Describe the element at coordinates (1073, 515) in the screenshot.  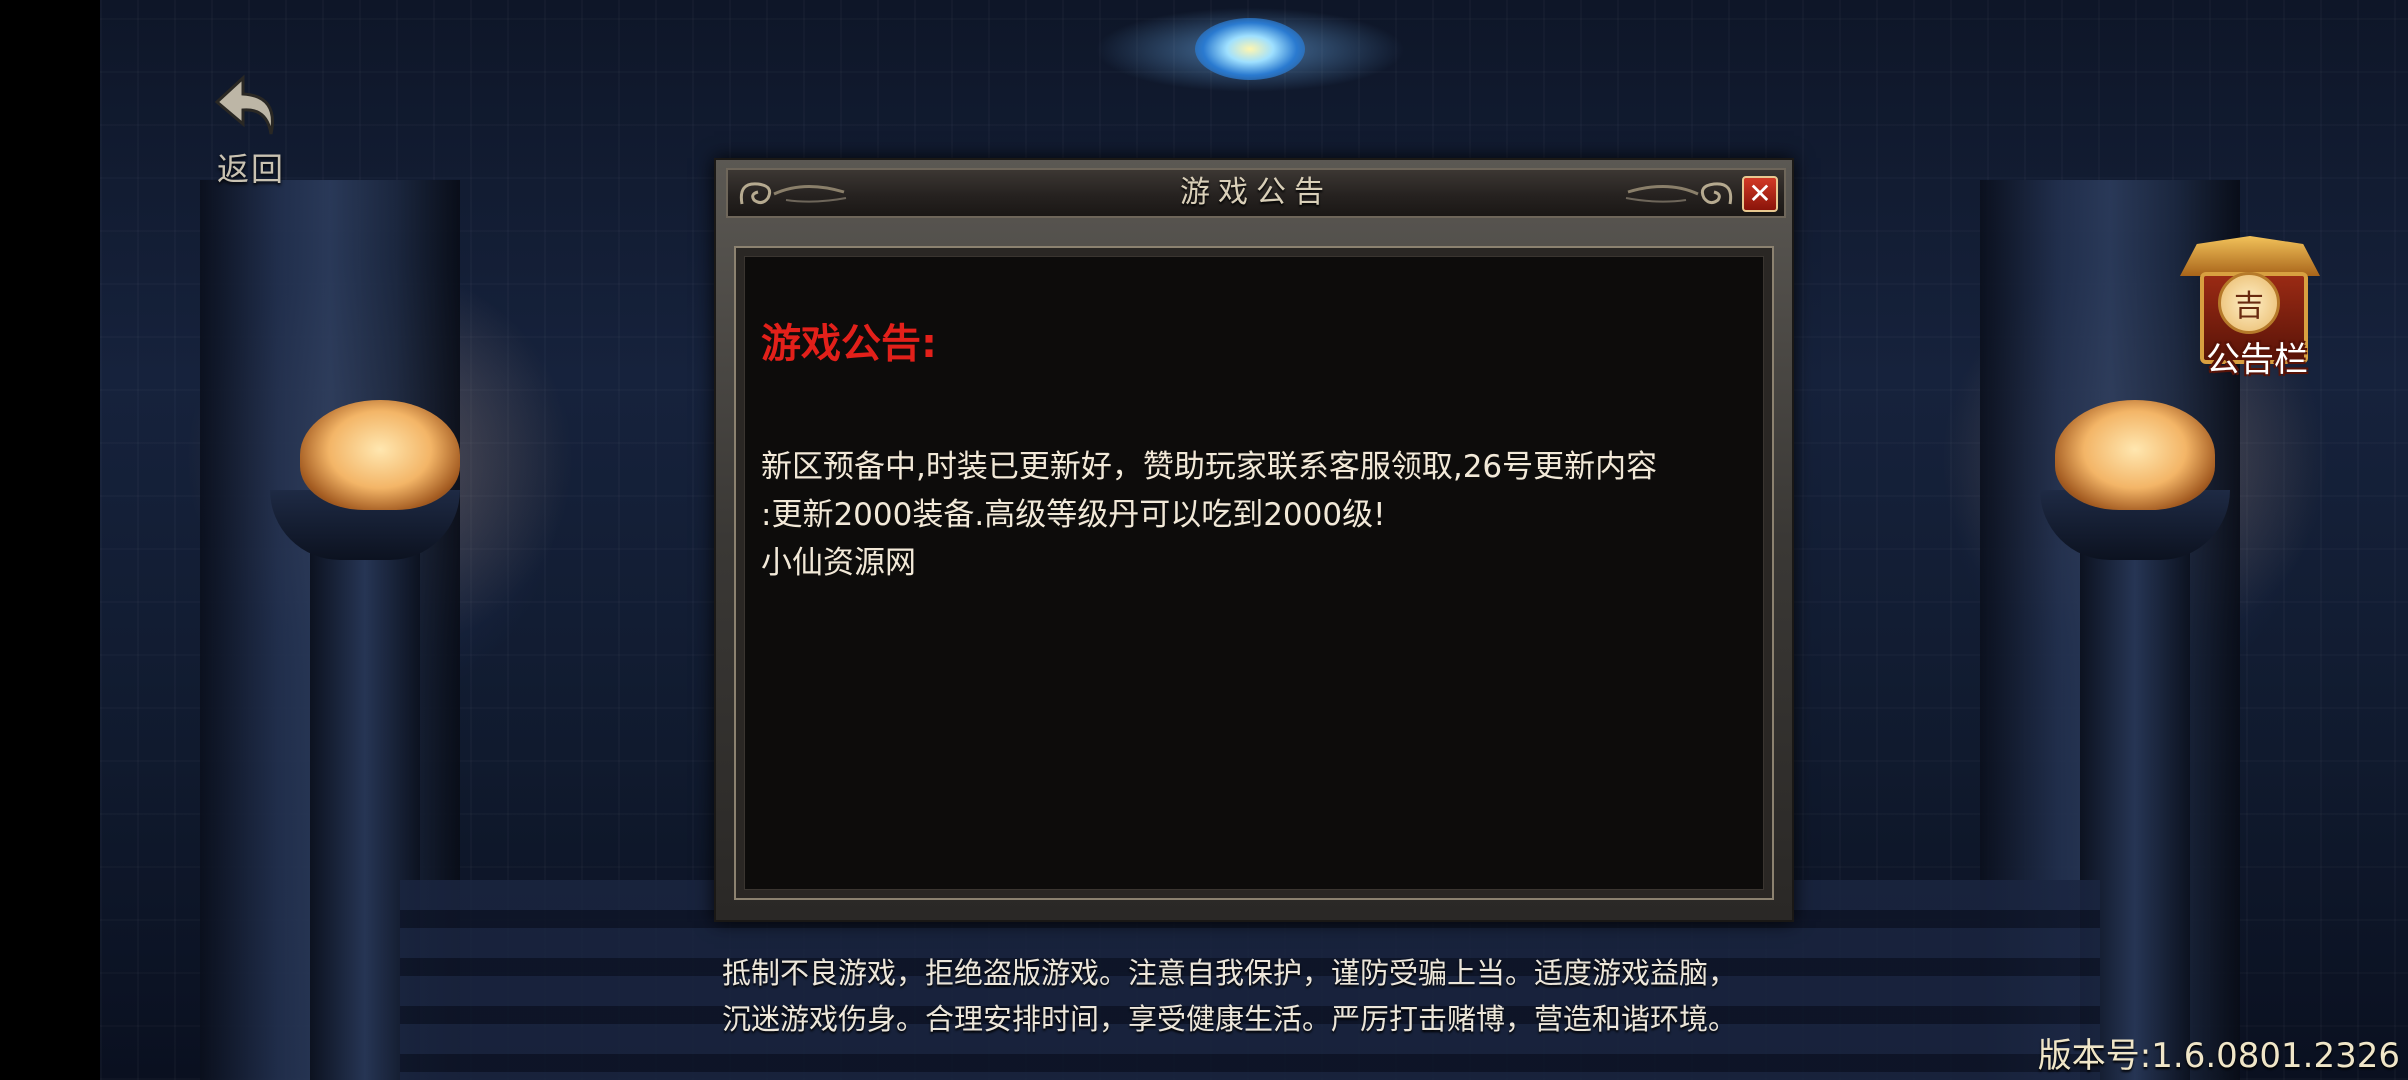
I see `announcement-line: :更新2000装备.高级等级丹可以吃到2000级!` at that location.